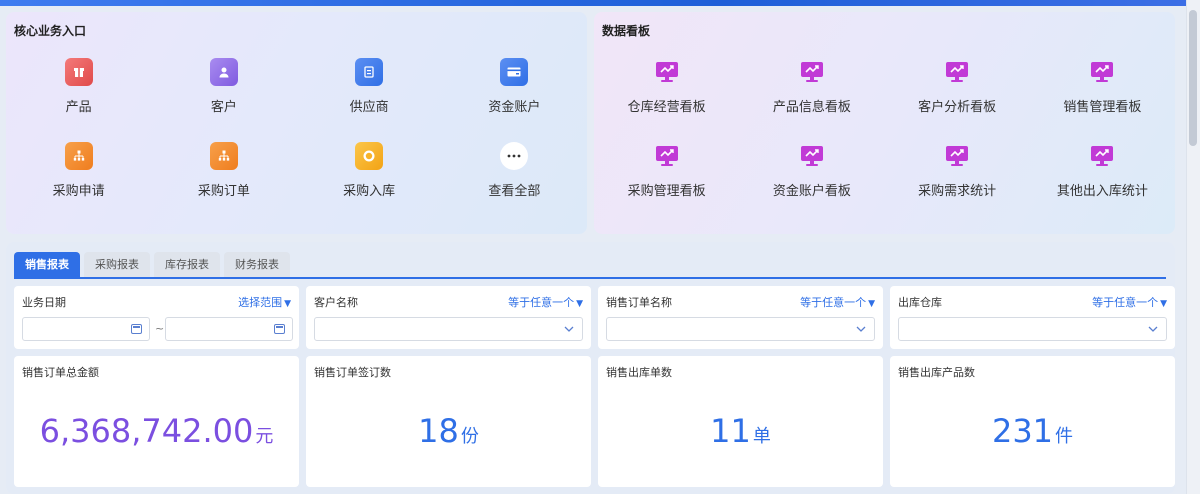 The image size is (1200, 494). I want to click on tile-purchase-demand-stats: 采购需求统计, so click(957, 184).